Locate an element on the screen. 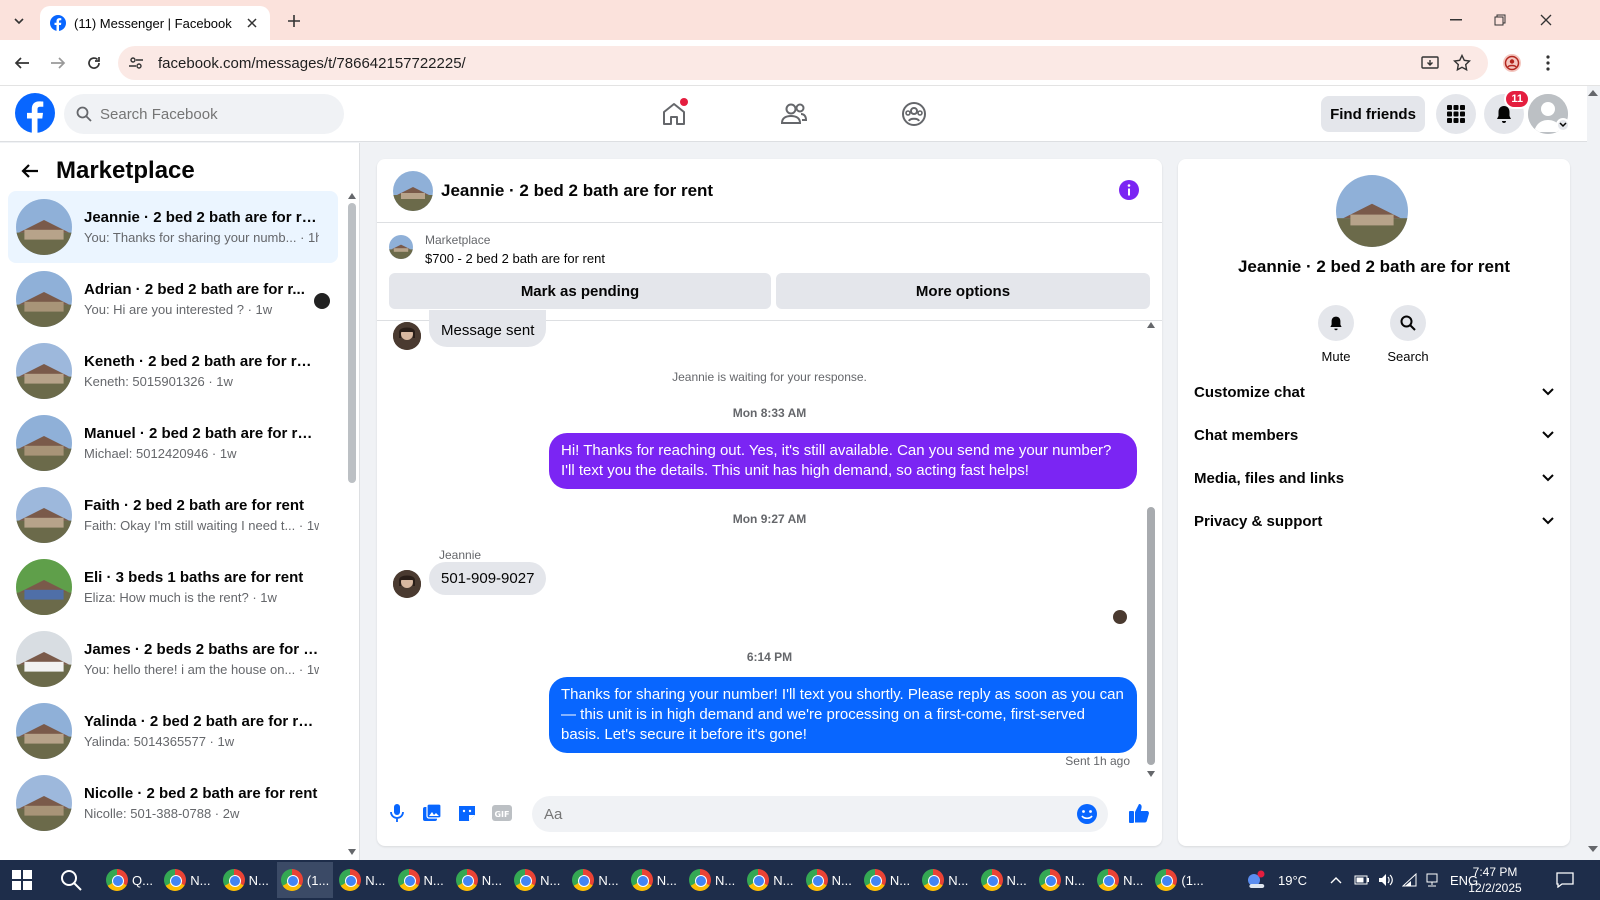  photo-icon is located at coordinates (432, 813).